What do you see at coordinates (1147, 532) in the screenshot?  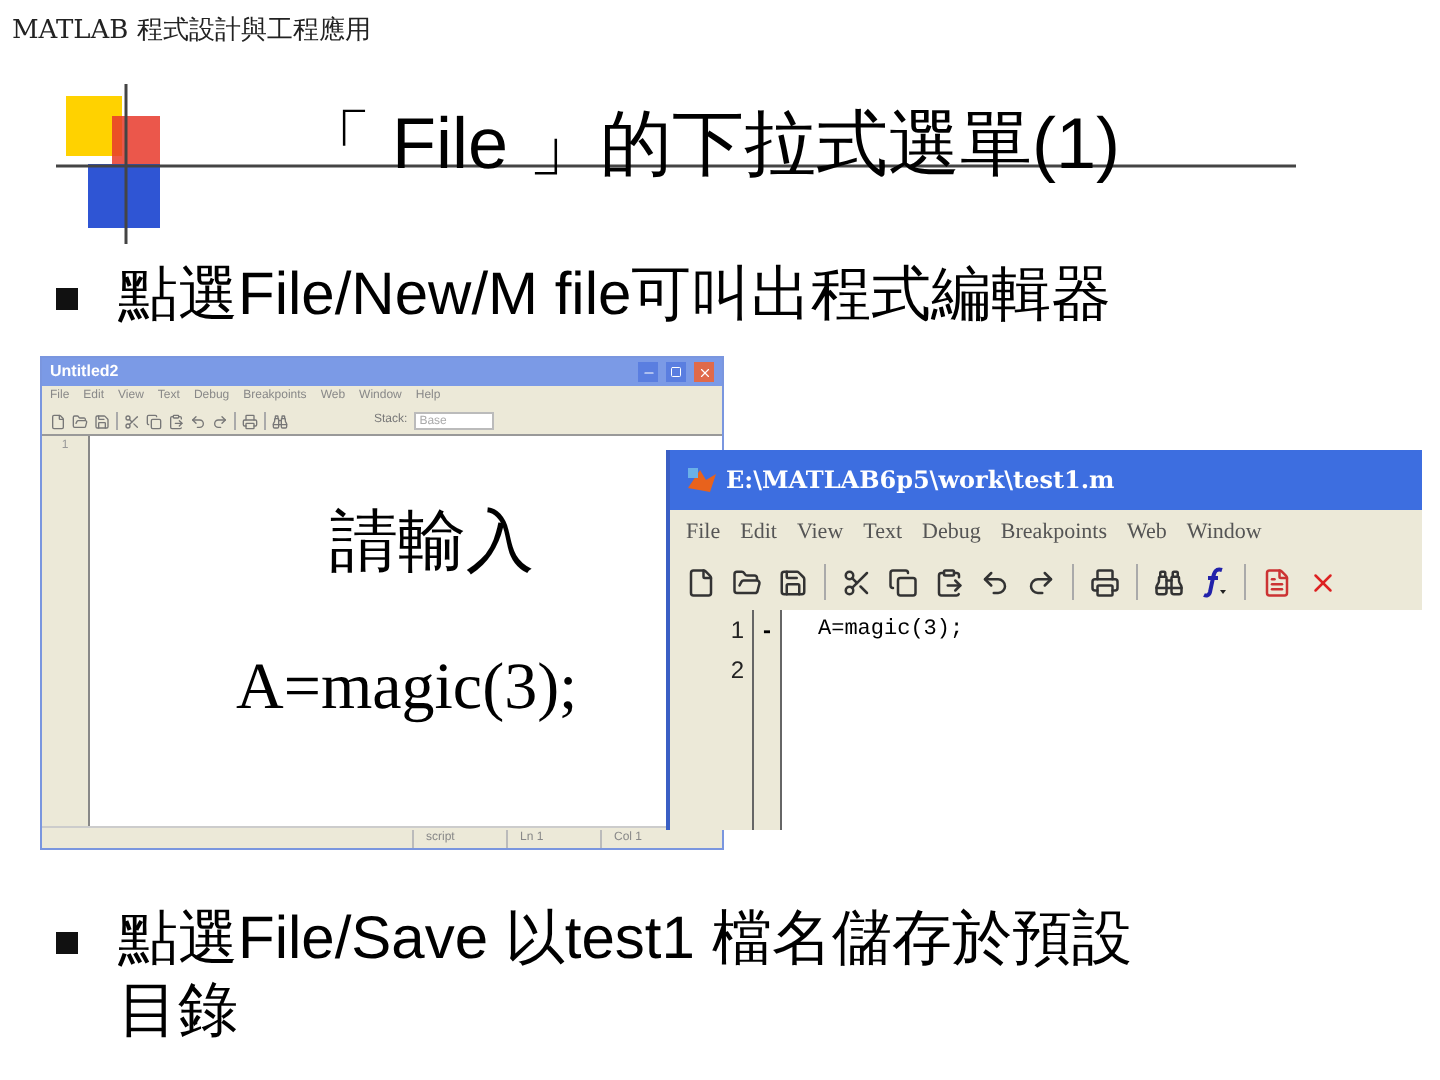 I see `menu-item: Web` at bounding box center [1147, 532].